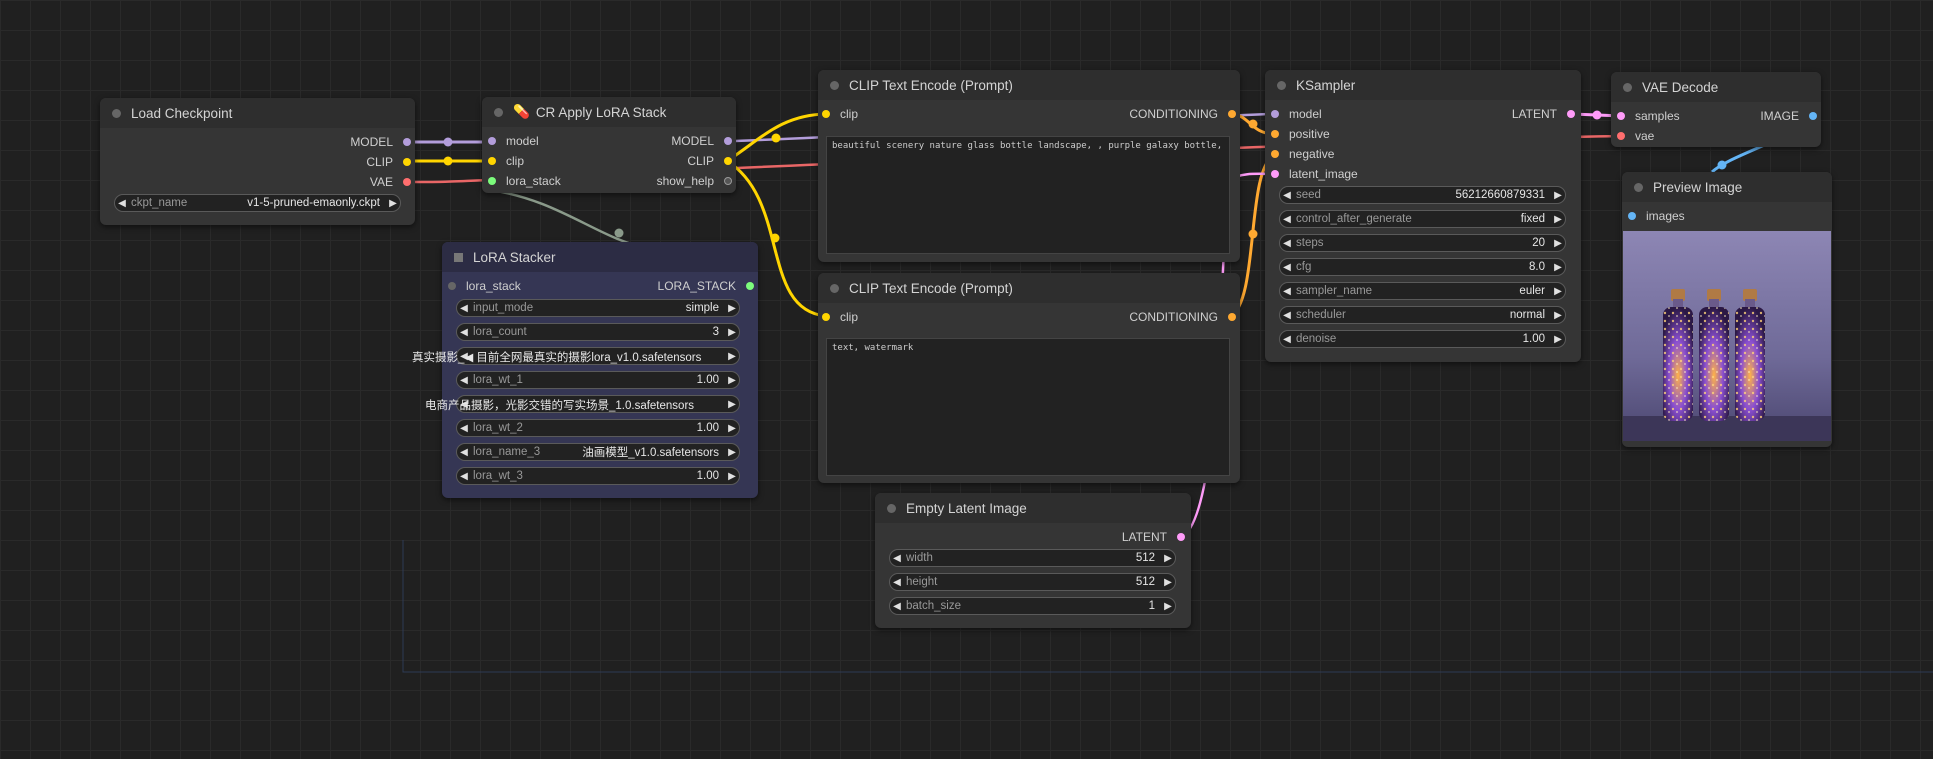 This screenshot has height=759, width=1933. What do you see at coordinates (598, 332) in the screenshot?
I see `widget-lora-count: ◀ lora_count 3 ▶` at bounding box center [598, 332].